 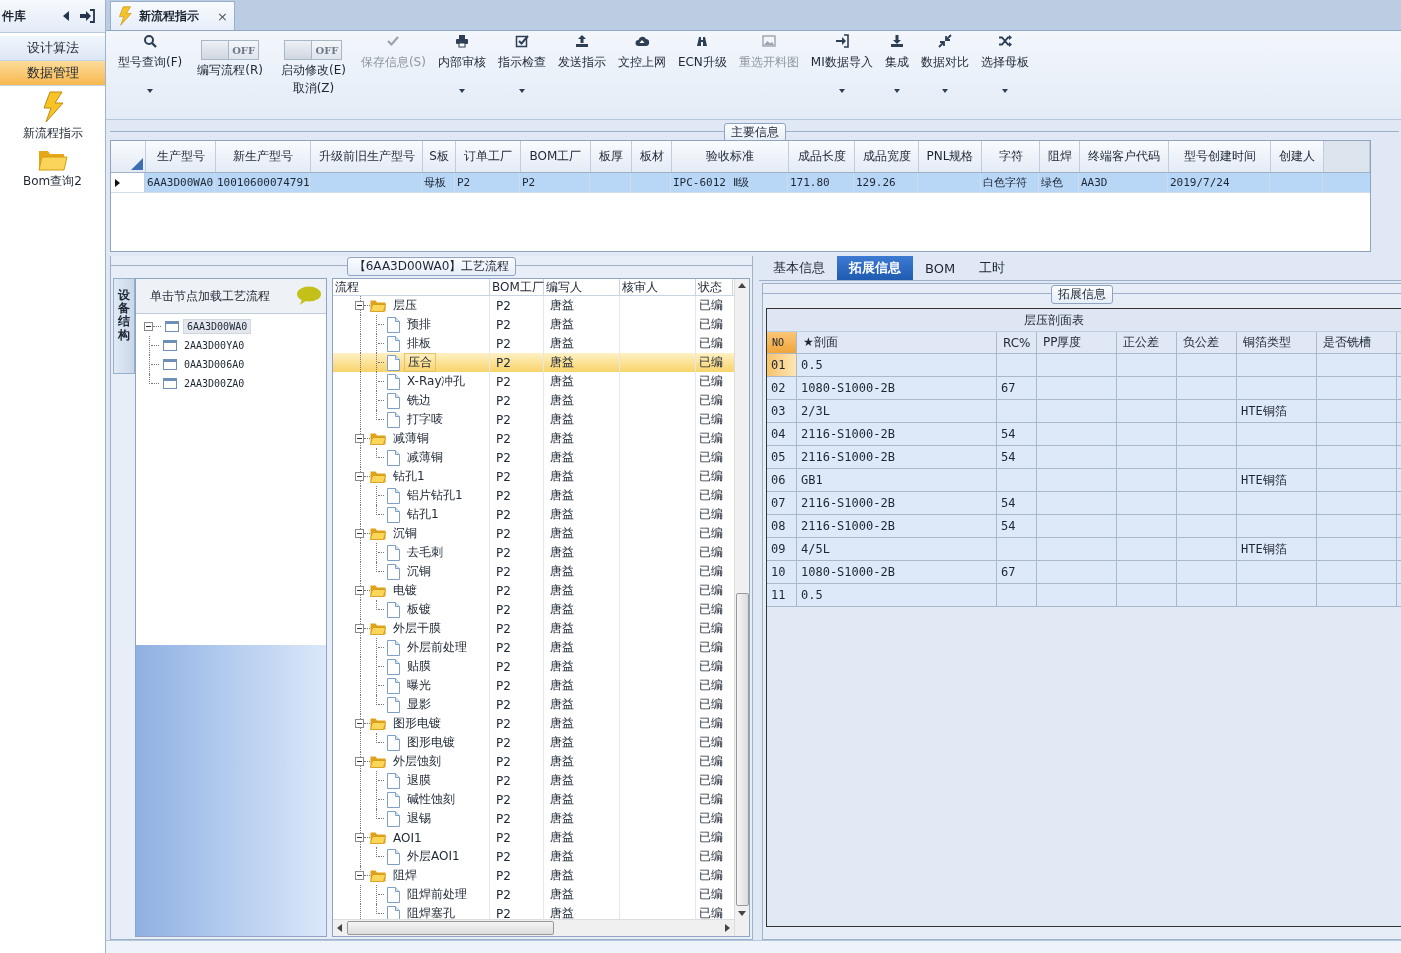 I want to click on tree-node: 外层蚀刻, so click(x=417, y=761).